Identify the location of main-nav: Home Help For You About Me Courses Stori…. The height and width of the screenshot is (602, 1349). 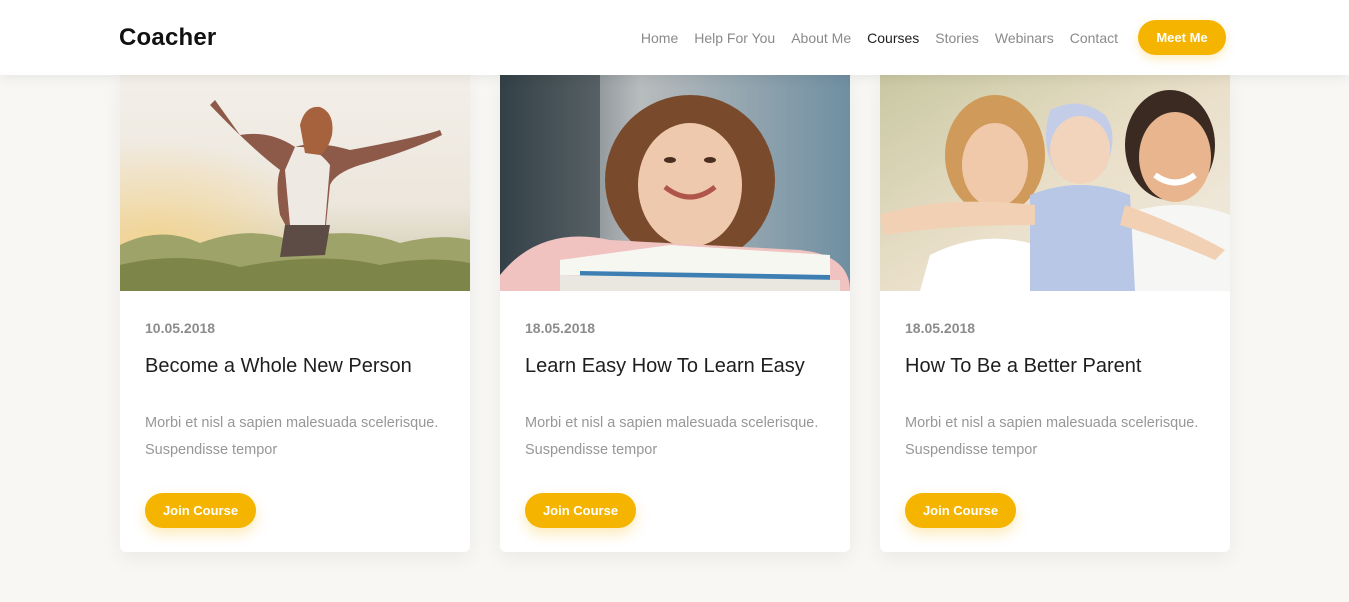
(933, 37).